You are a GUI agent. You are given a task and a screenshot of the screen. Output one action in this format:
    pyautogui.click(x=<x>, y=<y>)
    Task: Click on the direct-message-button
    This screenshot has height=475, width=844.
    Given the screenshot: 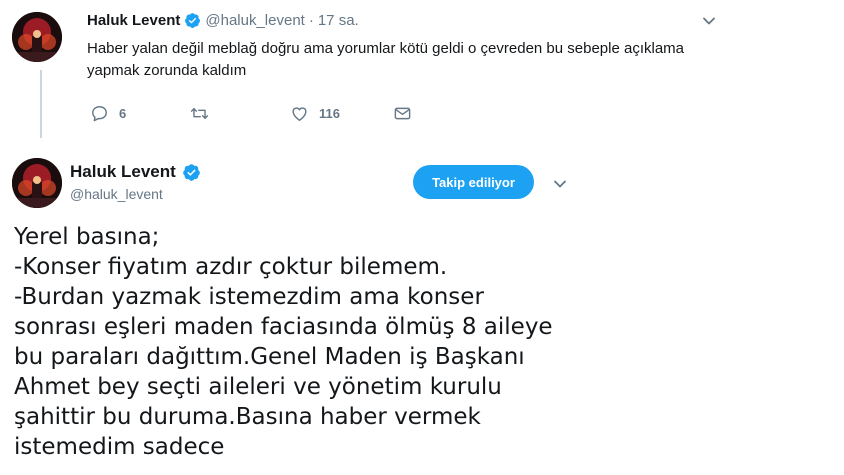 What is the action you would take?
    pyautogui.click(x=402, y=113)
    